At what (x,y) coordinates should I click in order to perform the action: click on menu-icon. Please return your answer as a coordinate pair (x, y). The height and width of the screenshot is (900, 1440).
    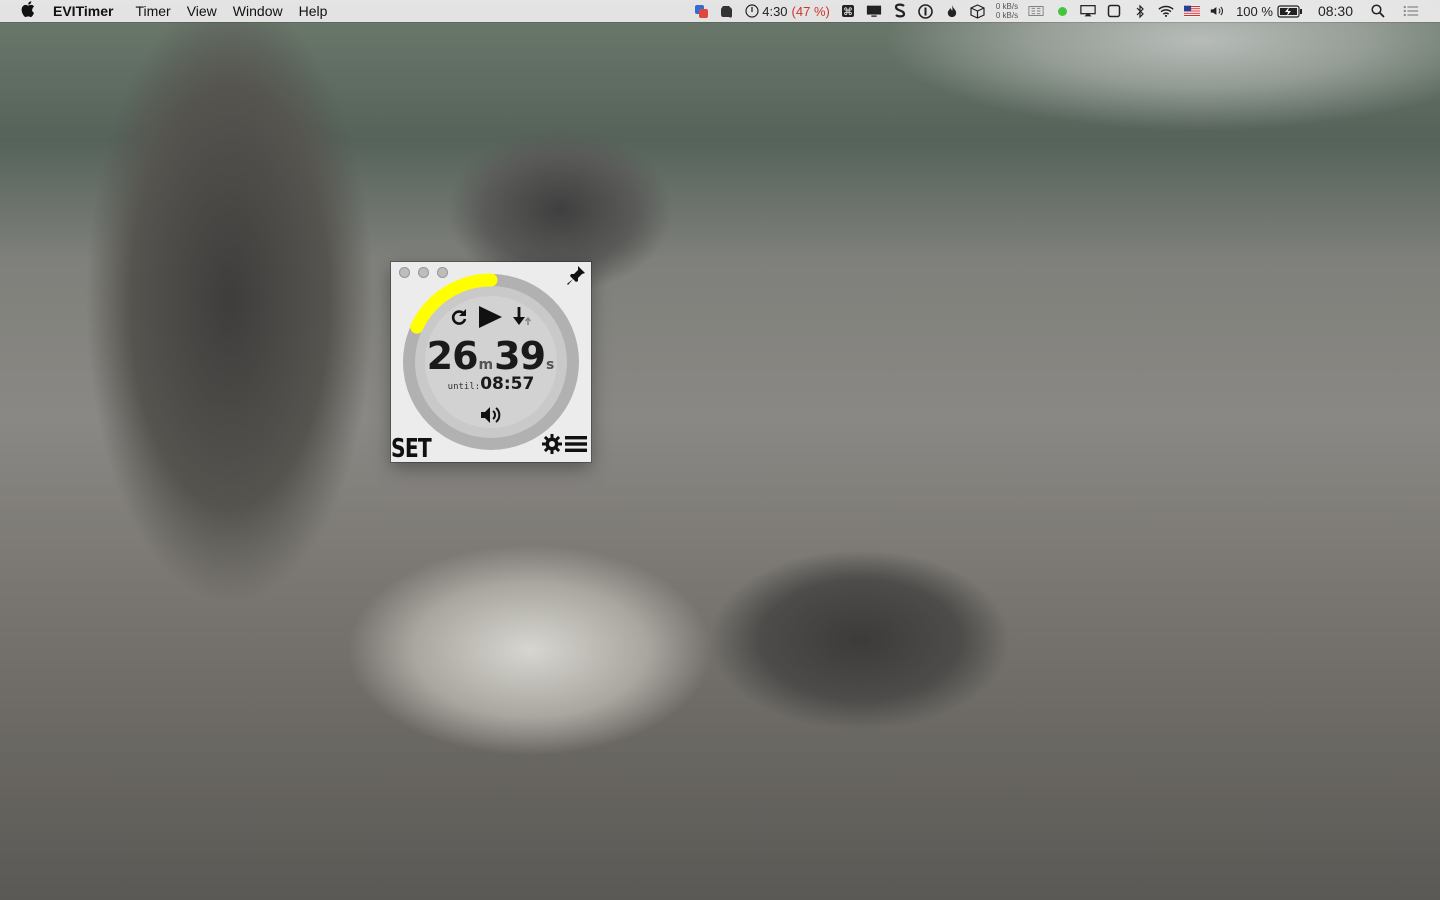
    Looking at the image, I should click on (576, 446).